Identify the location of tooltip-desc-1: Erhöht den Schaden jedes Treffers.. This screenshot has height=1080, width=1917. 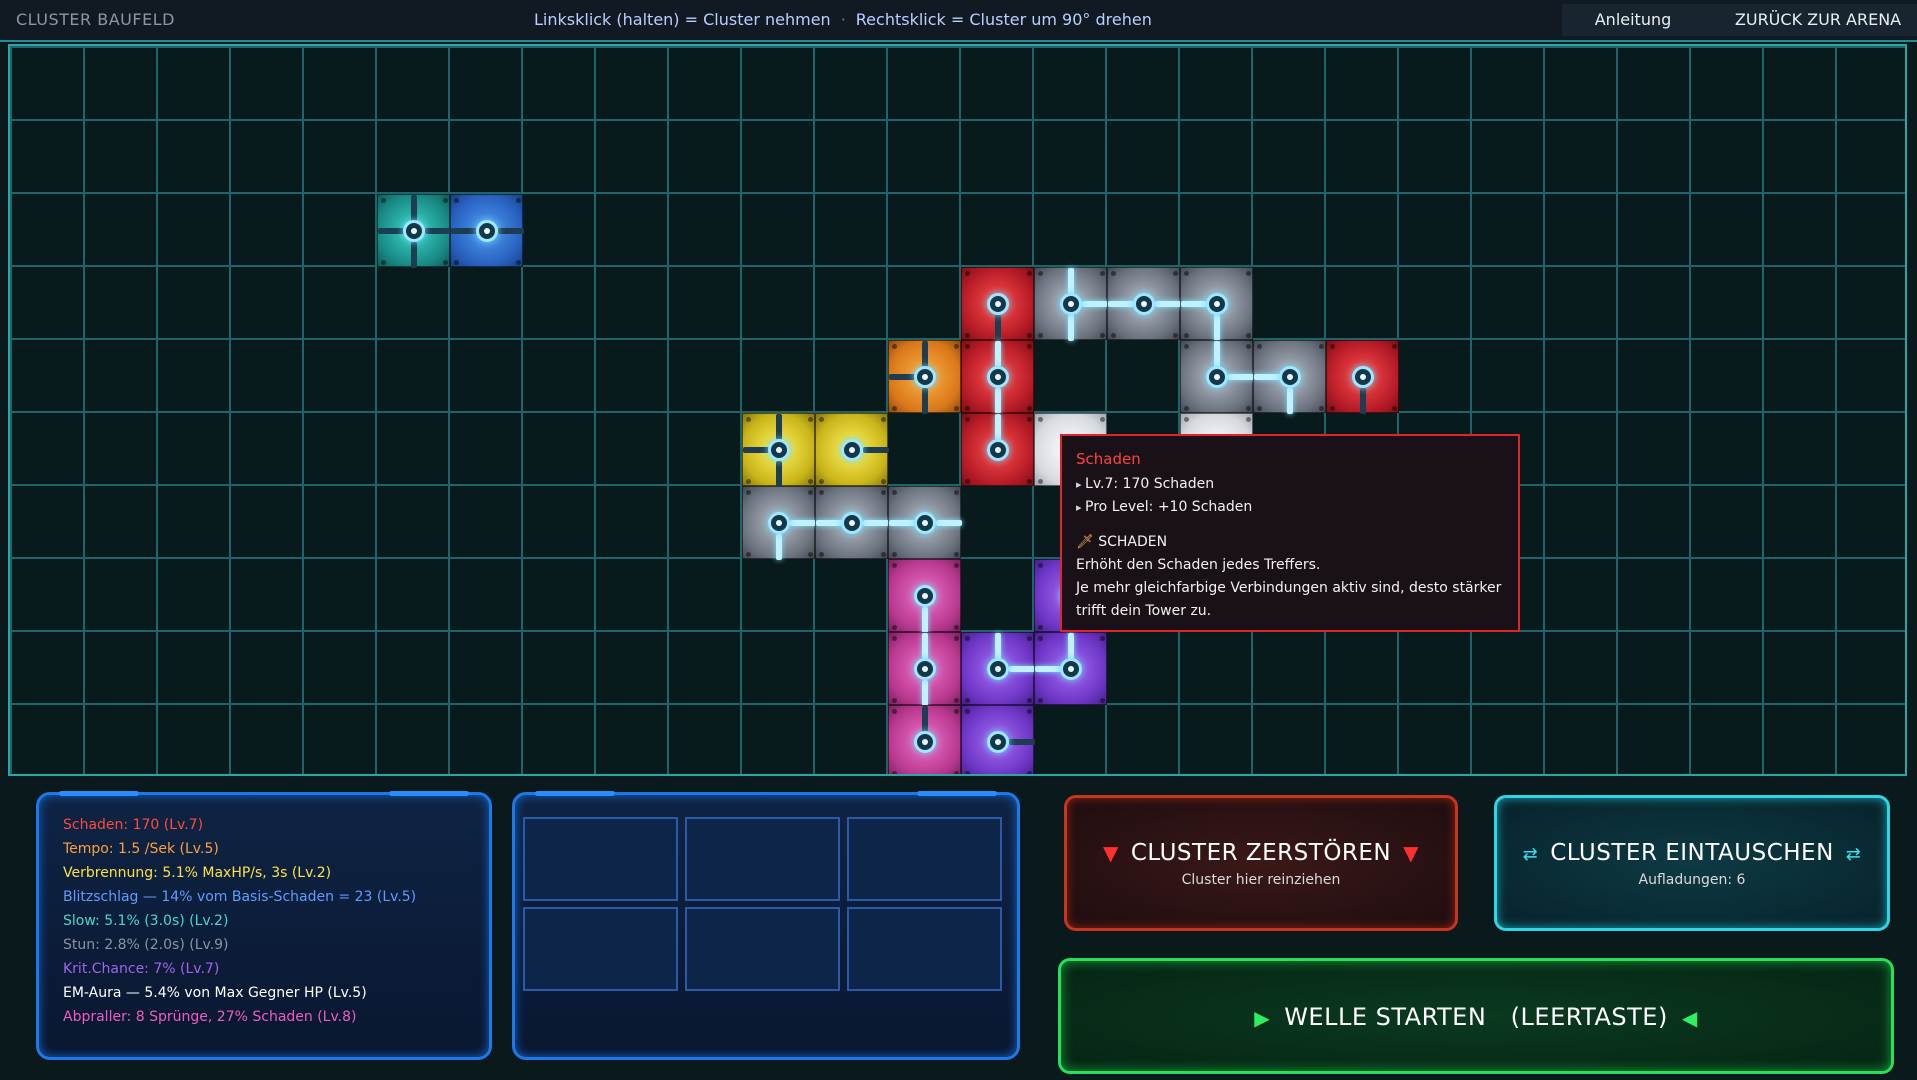
(1198, 565).